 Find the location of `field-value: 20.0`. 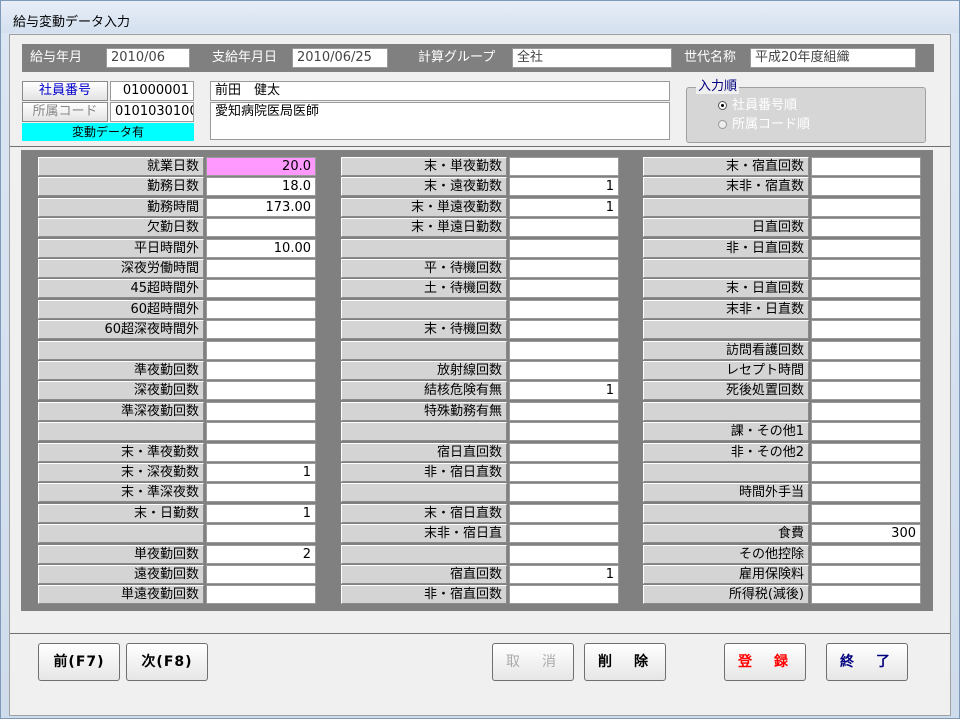

field-value: 20.0 is located at coordinates (261, 166).